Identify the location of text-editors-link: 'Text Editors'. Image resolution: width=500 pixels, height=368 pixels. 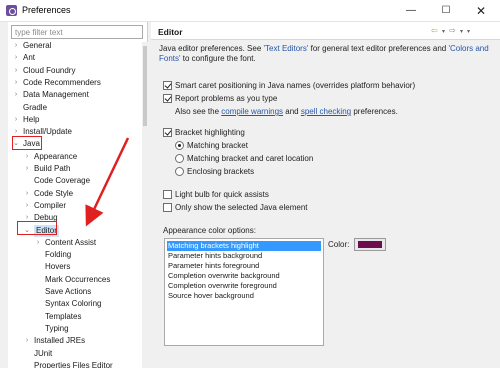
(286, 48).